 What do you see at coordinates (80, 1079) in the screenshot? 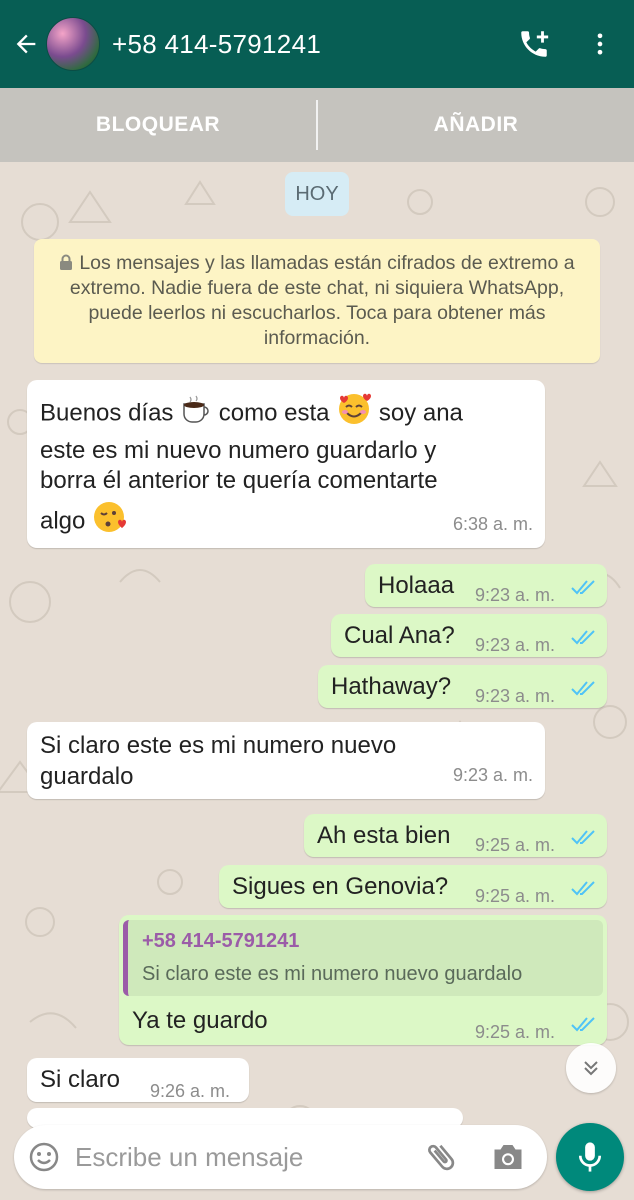
I see `message-text: Si claro` at bounding box center [80, 1079].